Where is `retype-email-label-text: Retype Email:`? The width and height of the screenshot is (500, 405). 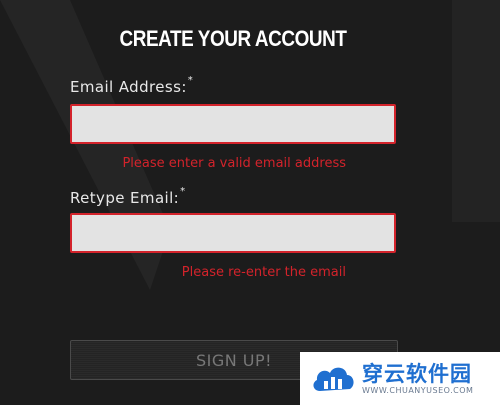
retype-email-label-text: Retype Email: is located at coordinates (125, 198).